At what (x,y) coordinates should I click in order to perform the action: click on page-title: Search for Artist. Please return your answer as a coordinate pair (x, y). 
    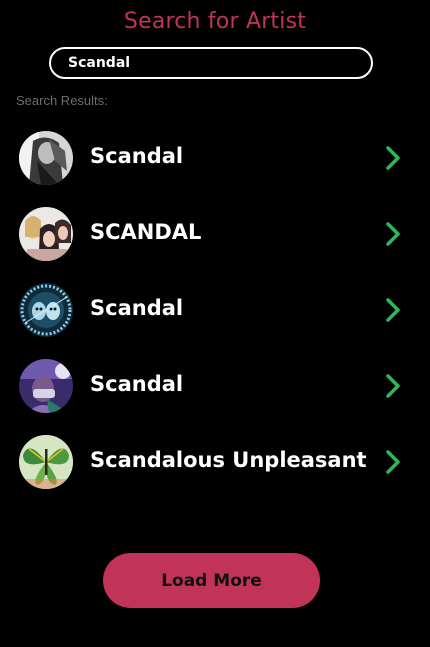
    Looking at the image, I should click on (215, 21).